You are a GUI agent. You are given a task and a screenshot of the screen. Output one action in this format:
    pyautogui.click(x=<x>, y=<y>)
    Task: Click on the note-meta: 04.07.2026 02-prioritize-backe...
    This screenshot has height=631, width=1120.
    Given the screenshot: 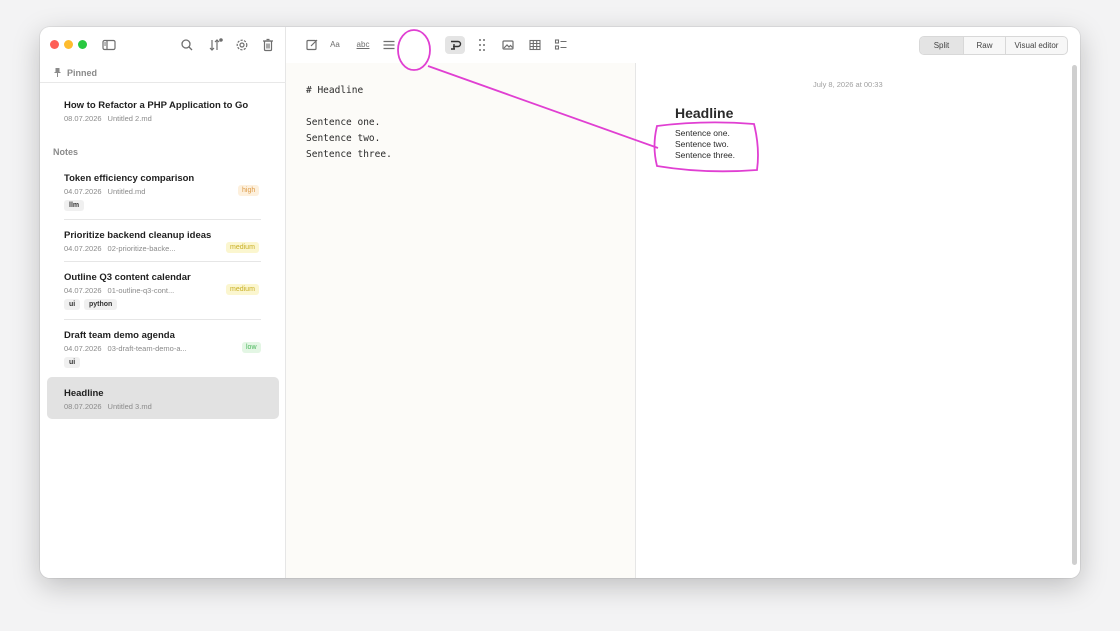 What is the action you would take?
    pyautogui.click(x=120, y=248)
    